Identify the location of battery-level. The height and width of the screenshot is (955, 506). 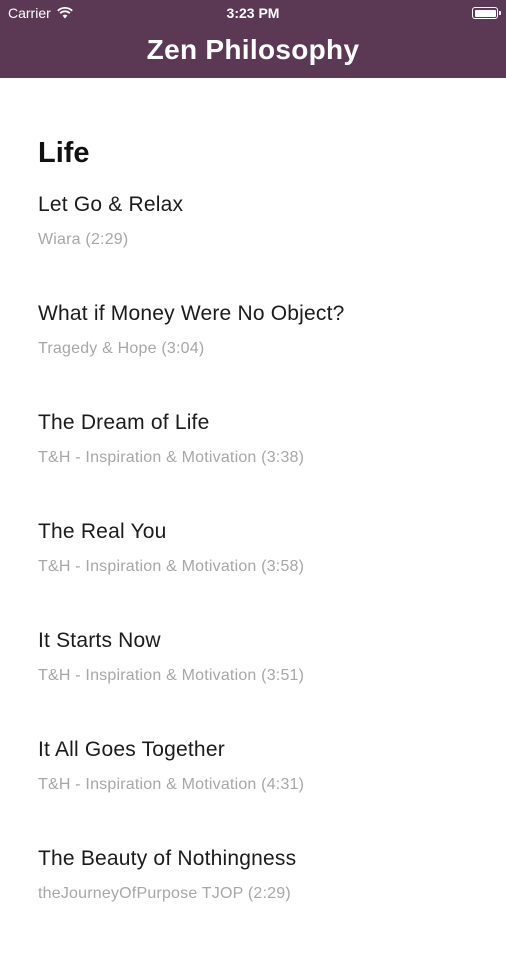
(485, 13).